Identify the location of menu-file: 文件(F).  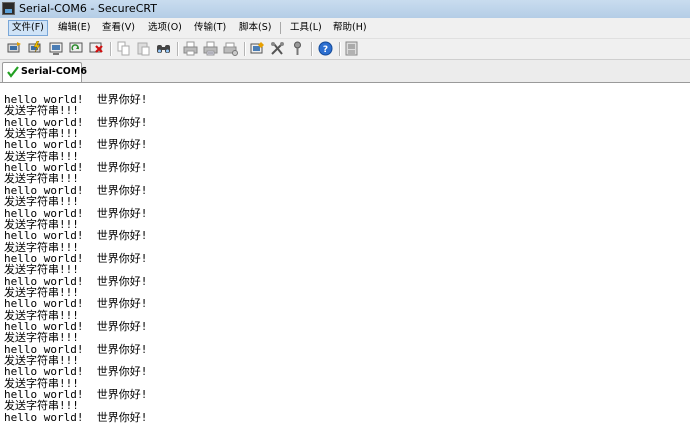
(28, 28).